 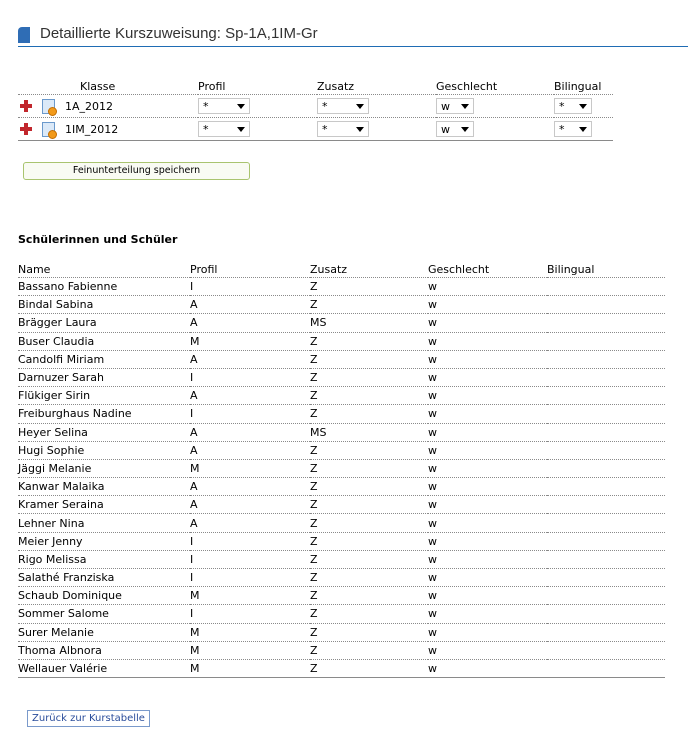 What do you see at coordinates (104, 414) in the screenshot?
I see `student-name-cell: Freiburghaus Nadine` at bounding box center [104, 414].